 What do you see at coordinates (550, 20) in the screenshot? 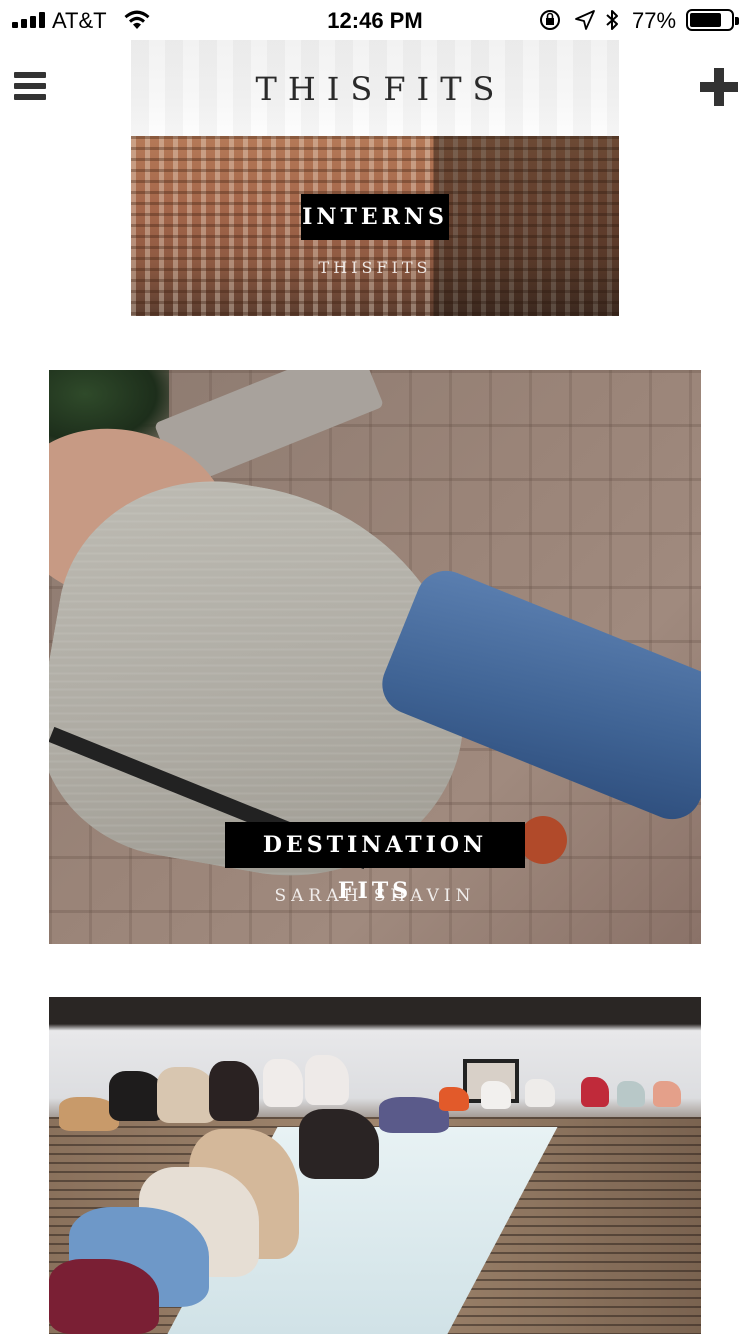
I see `orientation-lock-icon` at bounding box center [550, 20].